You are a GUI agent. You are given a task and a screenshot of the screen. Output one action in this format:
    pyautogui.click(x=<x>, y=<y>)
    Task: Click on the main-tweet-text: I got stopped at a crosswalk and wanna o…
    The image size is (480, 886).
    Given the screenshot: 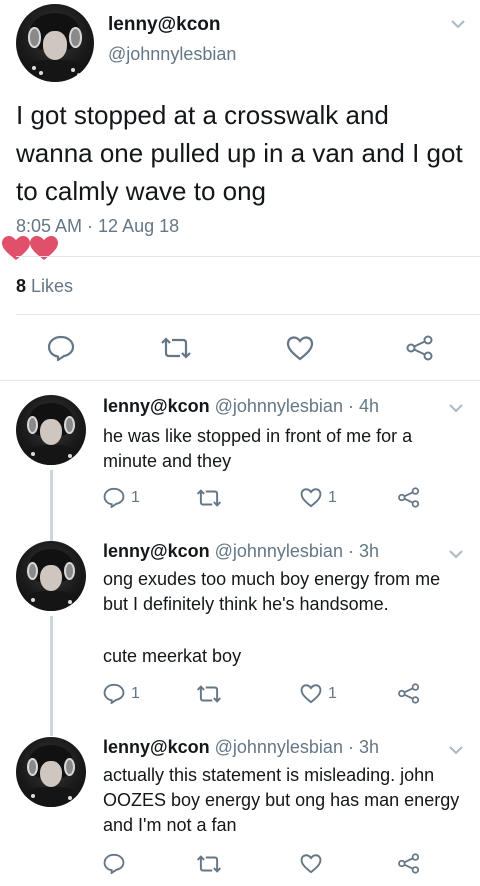 What is the action you would take?
    pyautogui.click(x=239, y=153)
    